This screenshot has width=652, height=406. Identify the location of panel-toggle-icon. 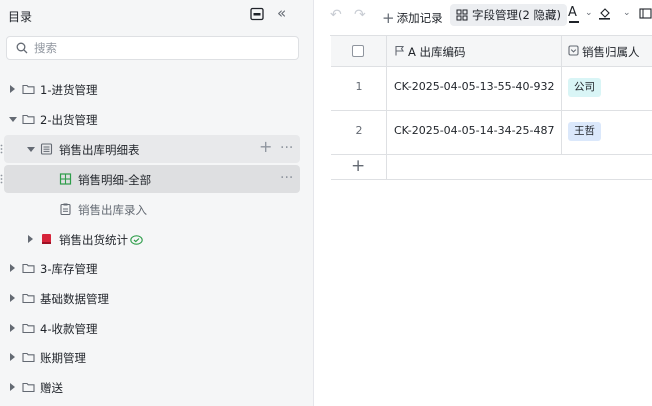
(257, 14).